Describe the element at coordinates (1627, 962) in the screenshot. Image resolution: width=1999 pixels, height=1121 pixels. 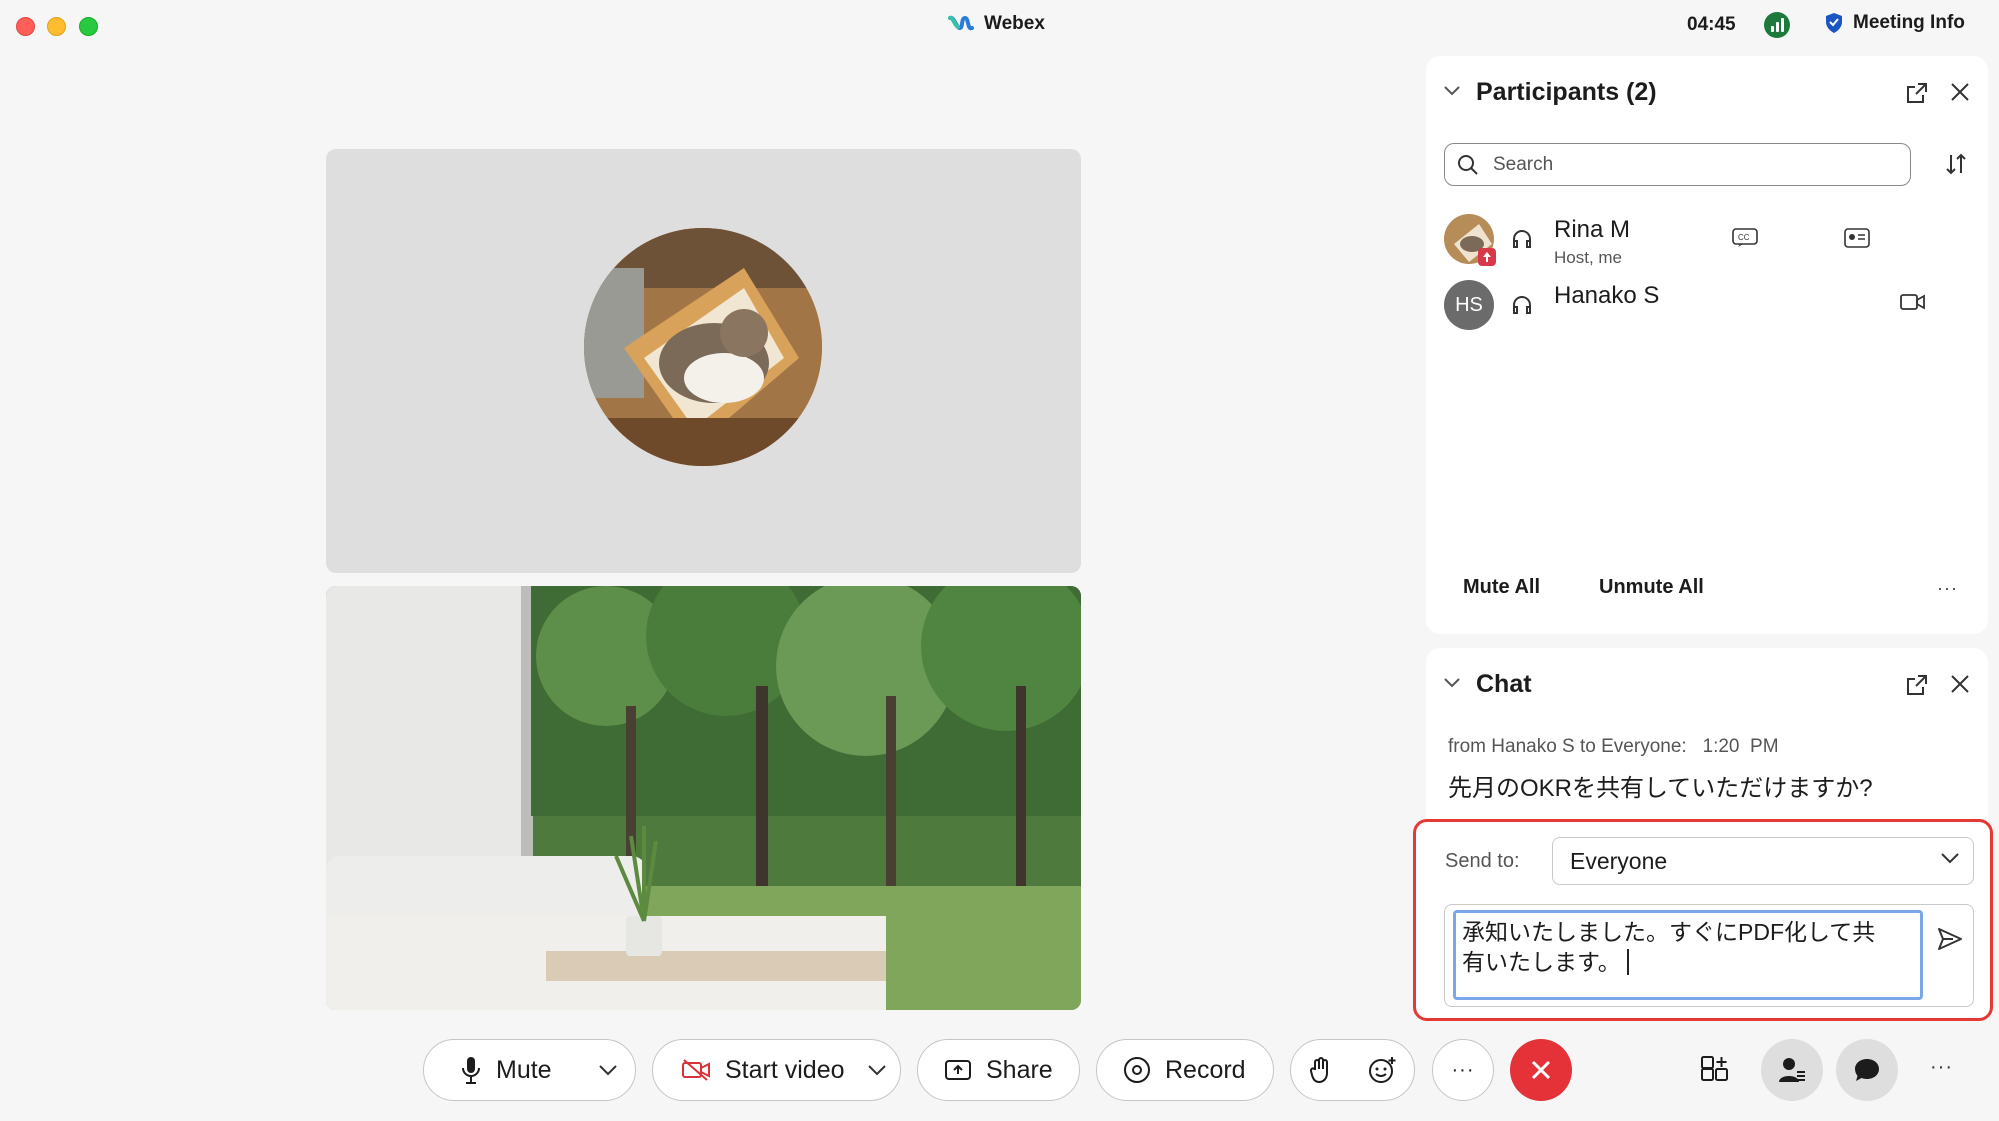
I see `text-cursor` at that location.